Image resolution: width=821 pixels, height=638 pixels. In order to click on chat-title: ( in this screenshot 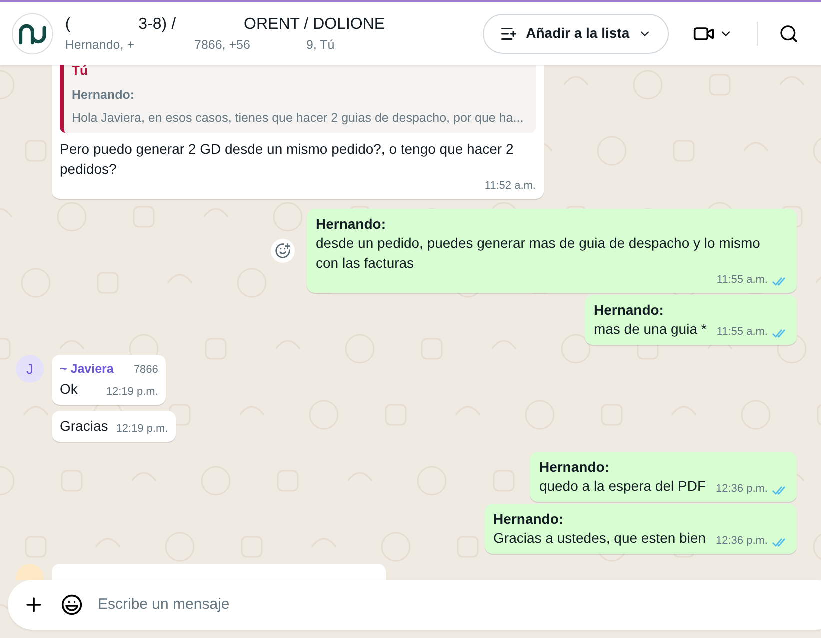, I will do `click(68, 24)`.